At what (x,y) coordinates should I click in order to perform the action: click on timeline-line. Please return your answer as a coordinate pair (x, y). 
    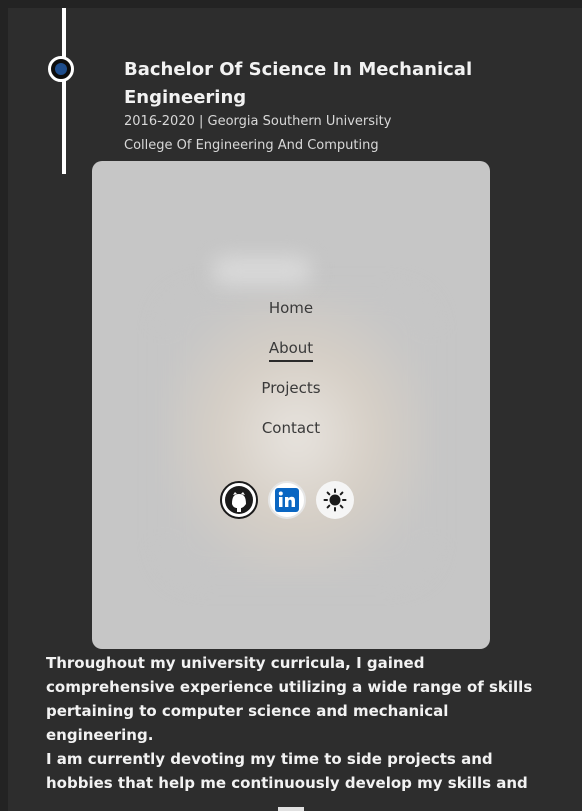
    Looking at the image, I should click on (64, 91).